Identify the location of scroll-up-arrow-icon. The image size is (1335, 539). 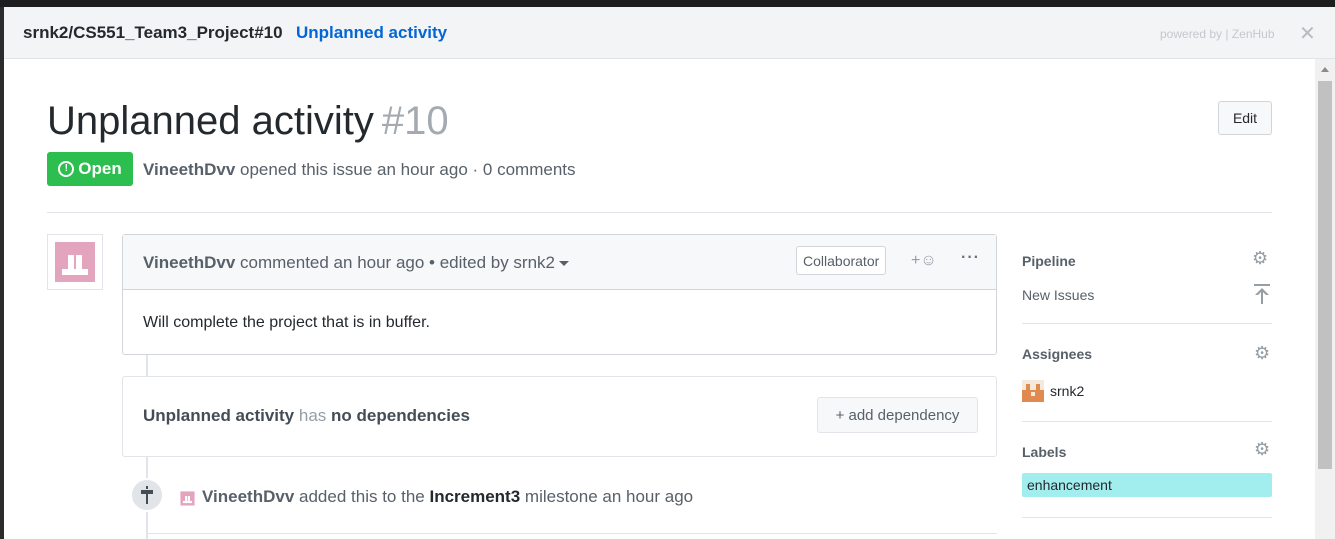
(1325, 69).